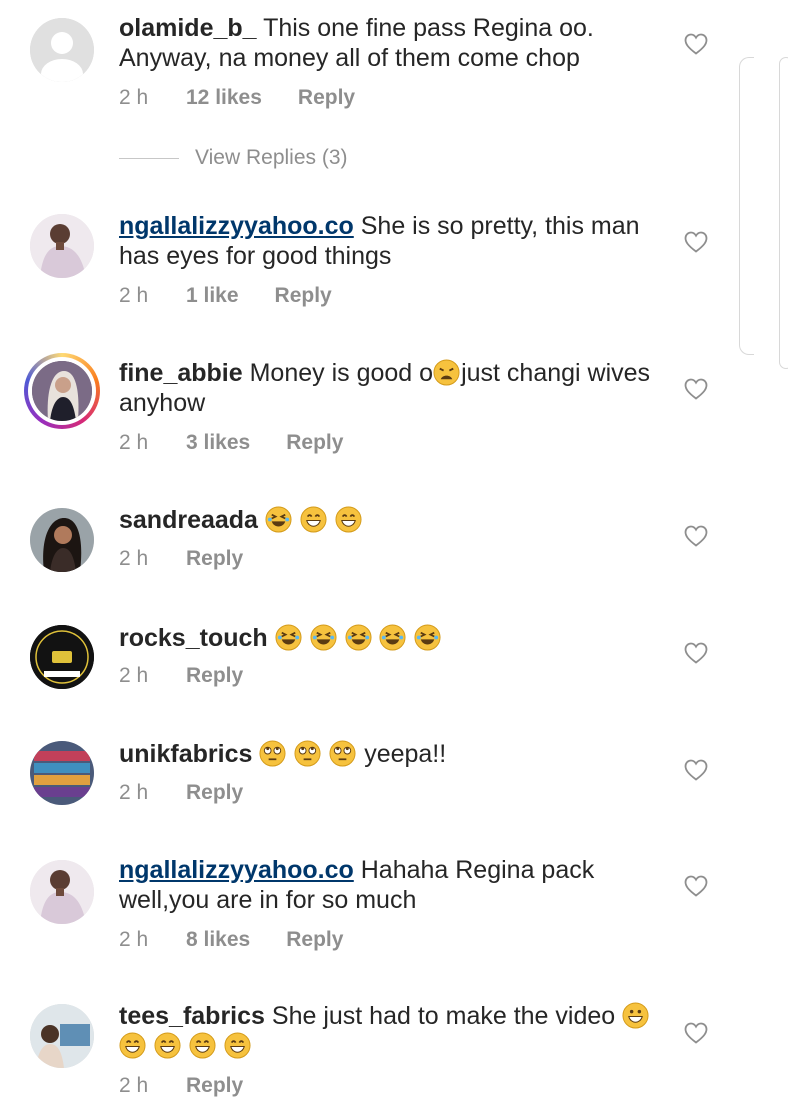 The image size is (788, 1098). What do you see at coordinates (405, 754) in the screenshot?
I see `comment-body: yeepa!!` at bounding box center [405, 754].